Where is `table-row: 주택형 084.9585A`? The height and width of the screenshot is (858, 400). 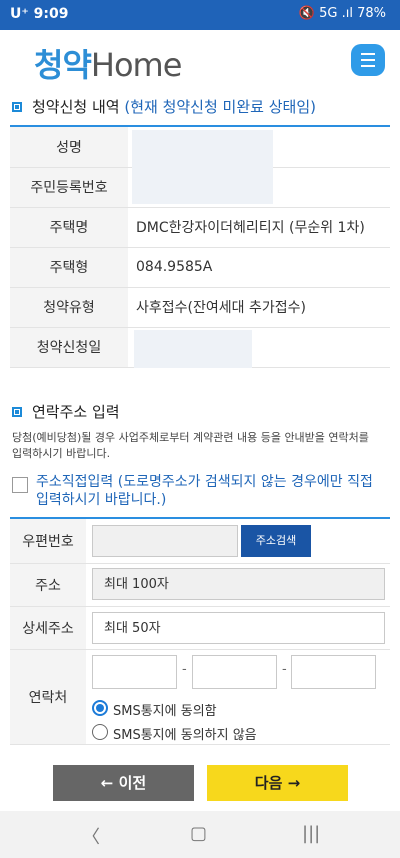 table-row: 주택형 084.9585A is located at coordinates (200, 267).